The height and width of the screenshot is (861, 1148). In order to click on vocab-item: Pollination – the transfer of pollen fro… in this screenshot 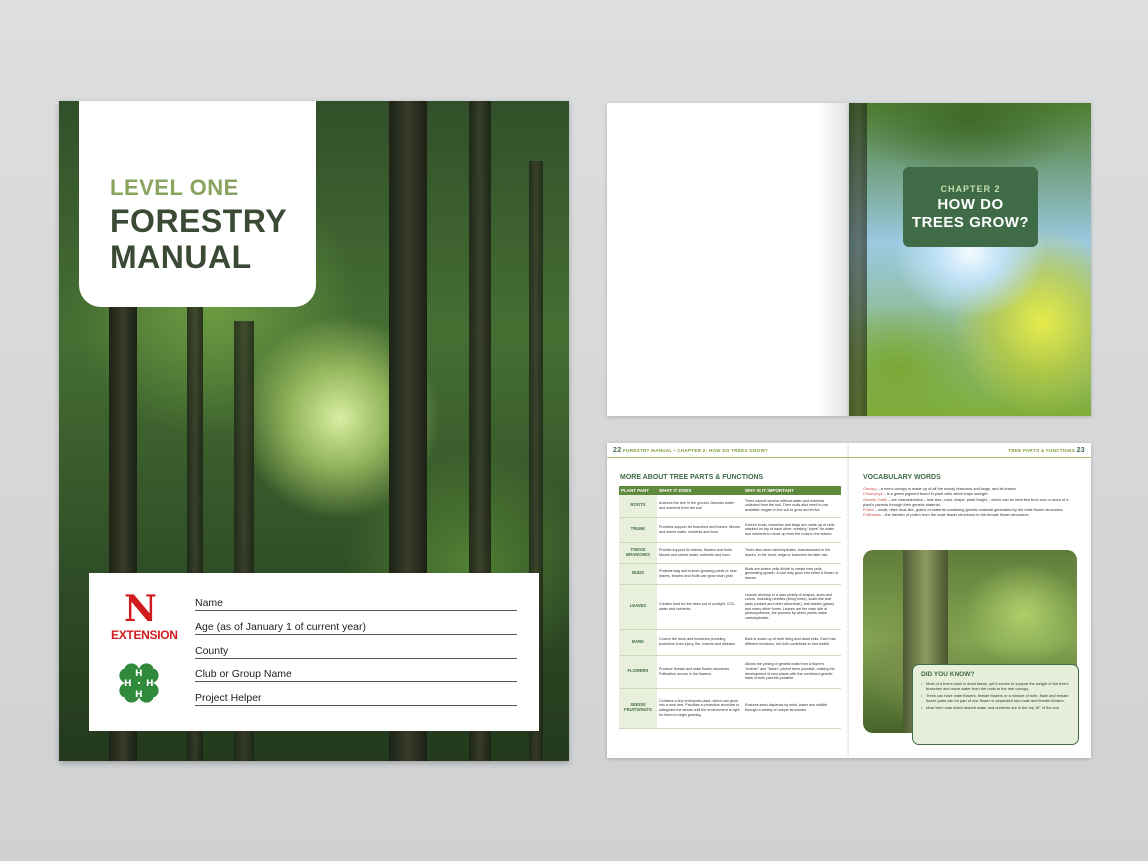, I will do `click(970, 514)`.